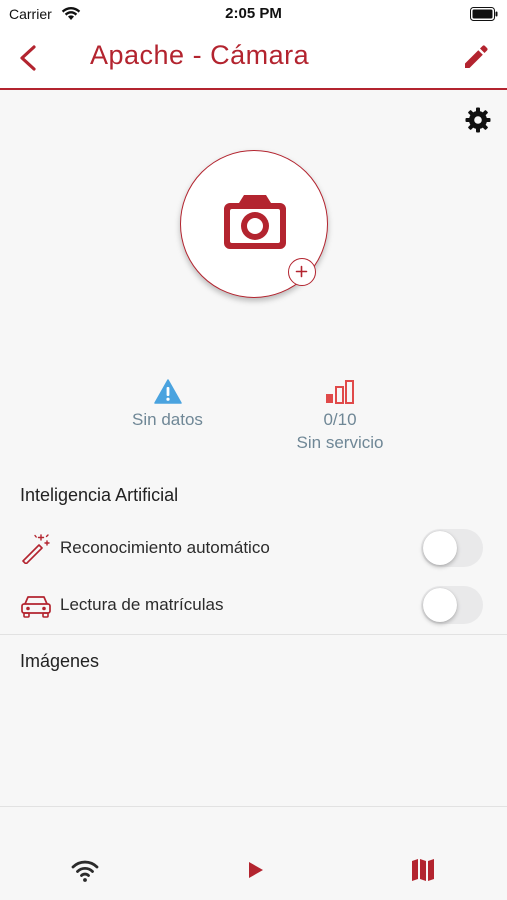 Image resolution: width=507 pixels, height=900 pixels. What do you see at coordinates (253, 605) in the screenshot?
I see `plate-reading-row: Lectura de matrículas` at bounding box center [253, 605].